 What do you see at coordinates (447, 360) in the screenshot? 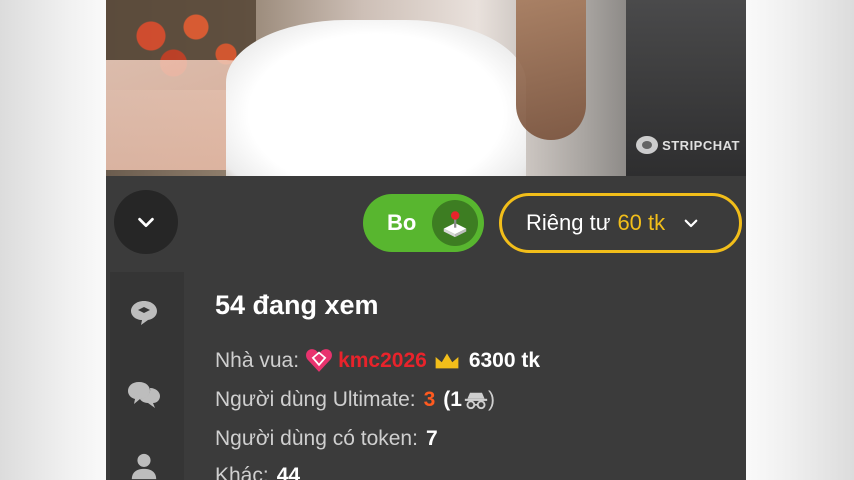
I see `crown-icon` at bounding box center [447, 360].